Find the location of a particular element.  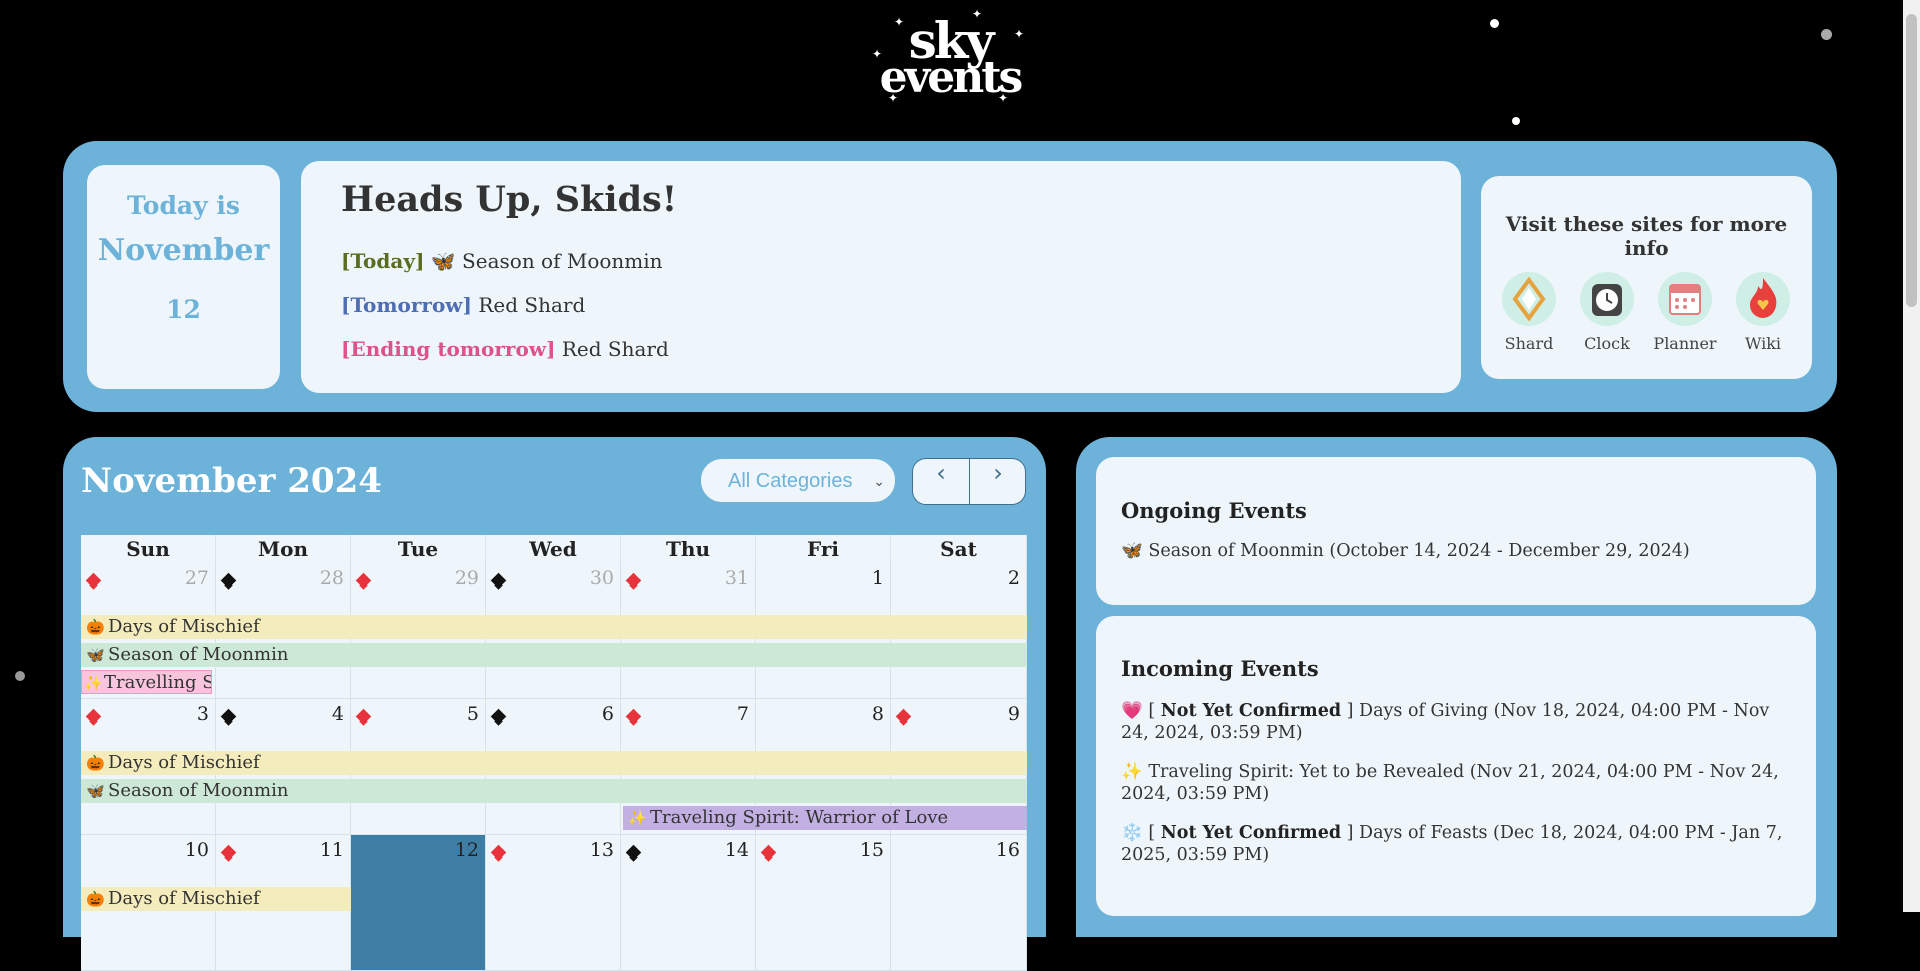

clock-icon is located at coordinates (1607, 299).